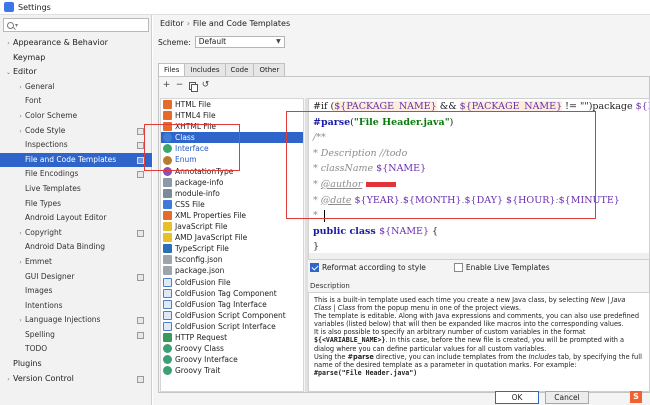 The height and width of the screenshot is (405, 650). Describe the element at coordinates (76, 364) in the screenshot. I see `sidebar-item: Plugins` at that location.